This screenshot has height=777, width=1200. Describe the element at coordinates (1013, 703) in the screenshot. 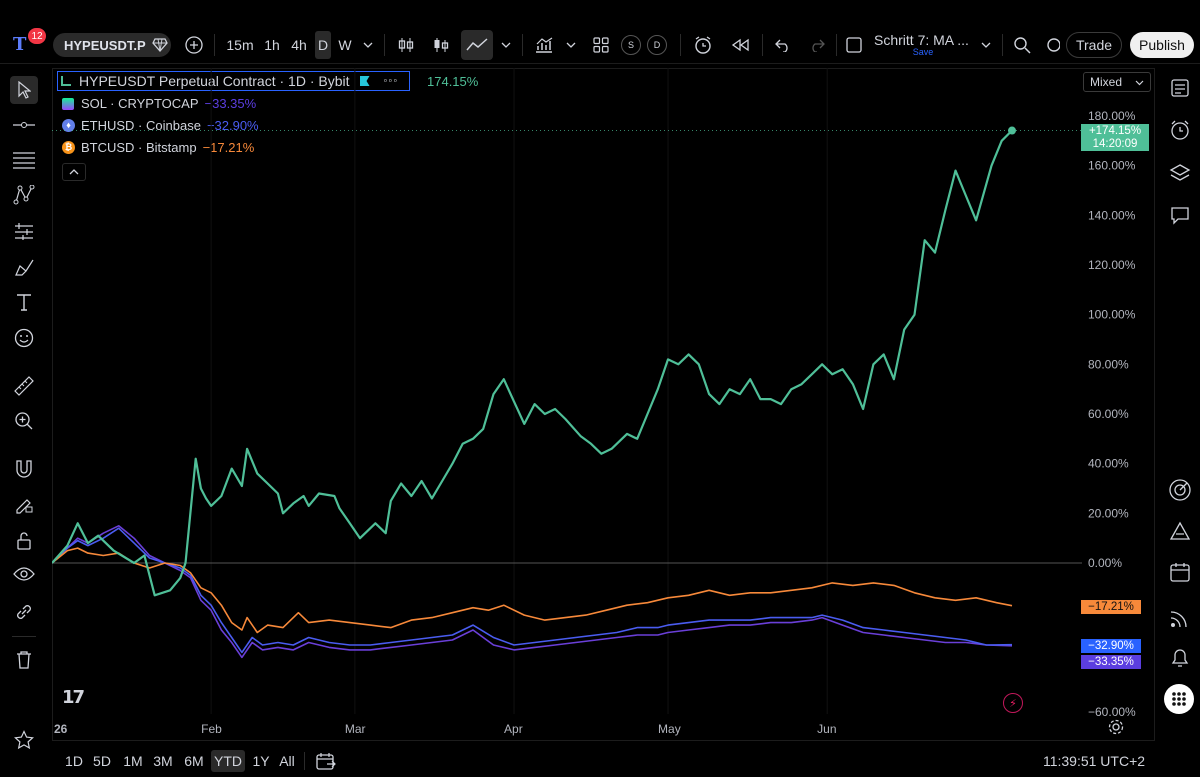

I see `lightning-icon: ⚡` at that location.